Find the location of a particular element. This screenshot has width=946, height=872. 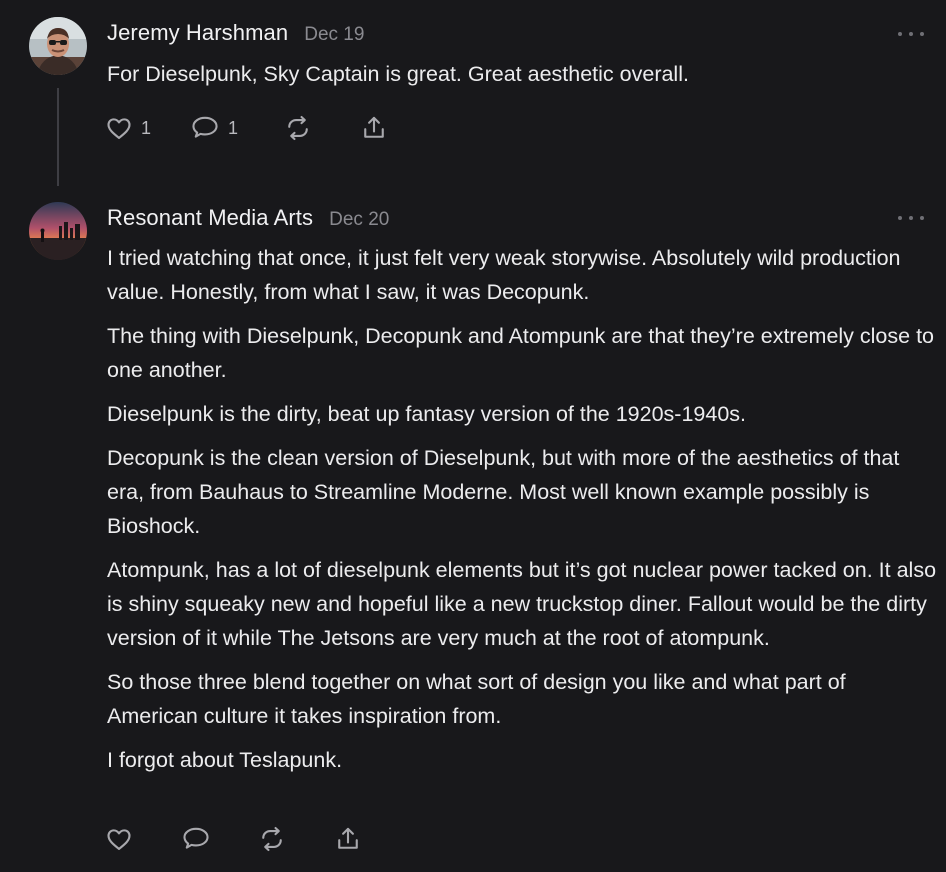

post-actions: 1 1 is located at coordinates (255, 128).